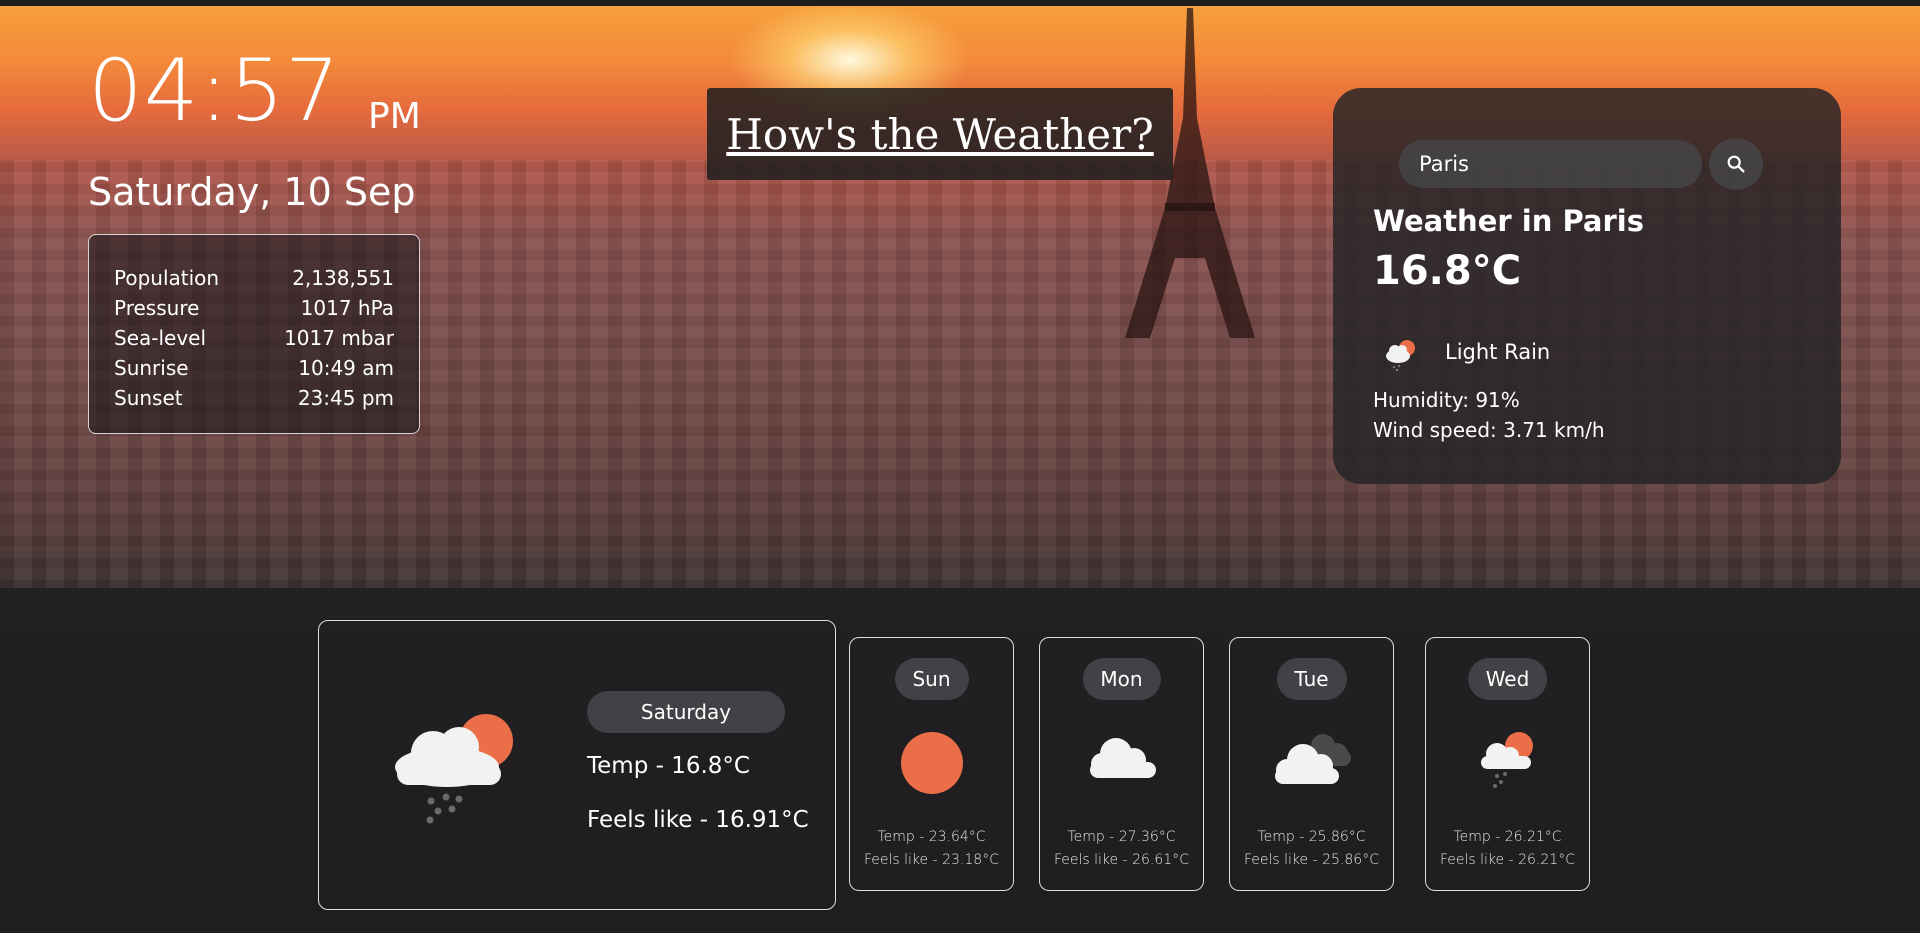  What do you see at coordinates (1507, 849) in the screenshot?
I see `forecast-stats: Temp - 26.21°C Feels like - 26.21°C` at bounding box center [1507, 849].